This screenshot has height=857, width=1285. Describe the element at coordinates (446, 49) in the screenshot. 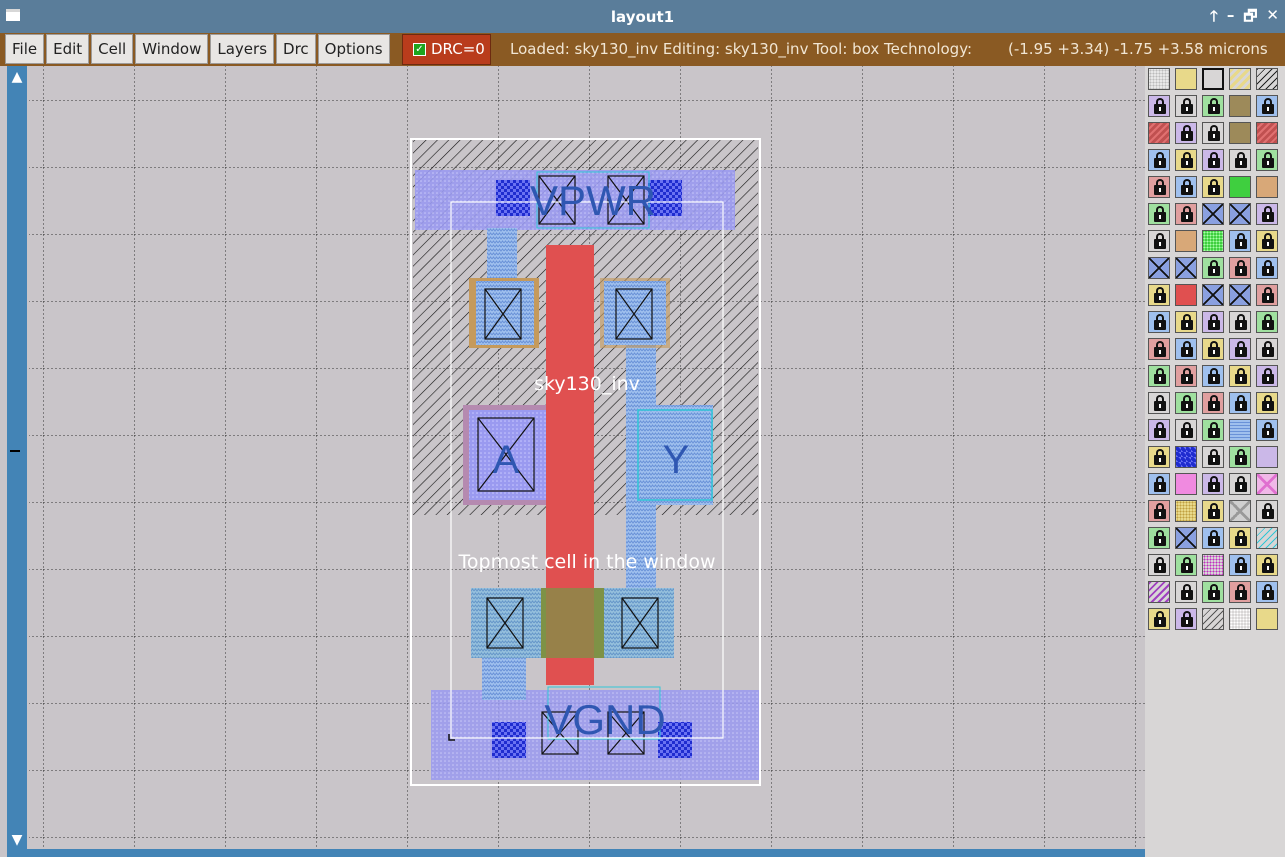

I see `drc-toggle: ✓ DRC=0` at that location.